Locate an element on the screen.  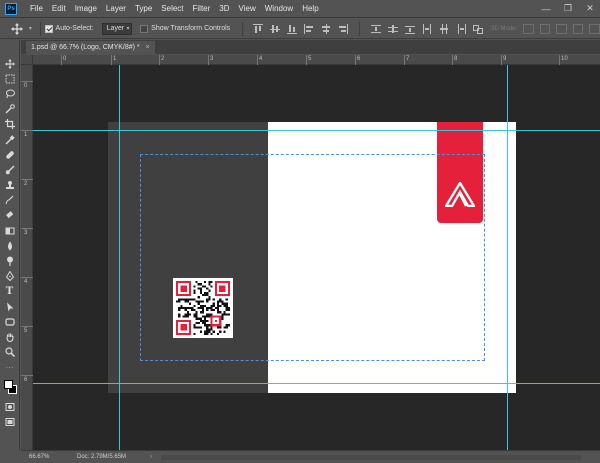
menu-layer: Layer is located at coordinates (116, 8).